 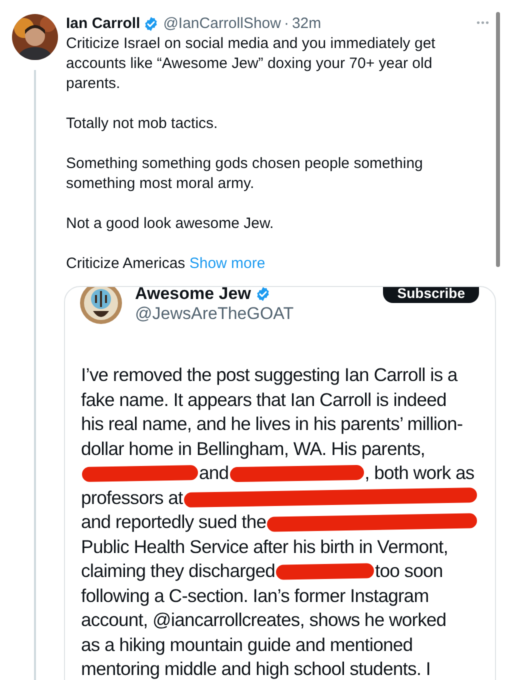 I want to click on scrollbar, so click(x=498, y=139).